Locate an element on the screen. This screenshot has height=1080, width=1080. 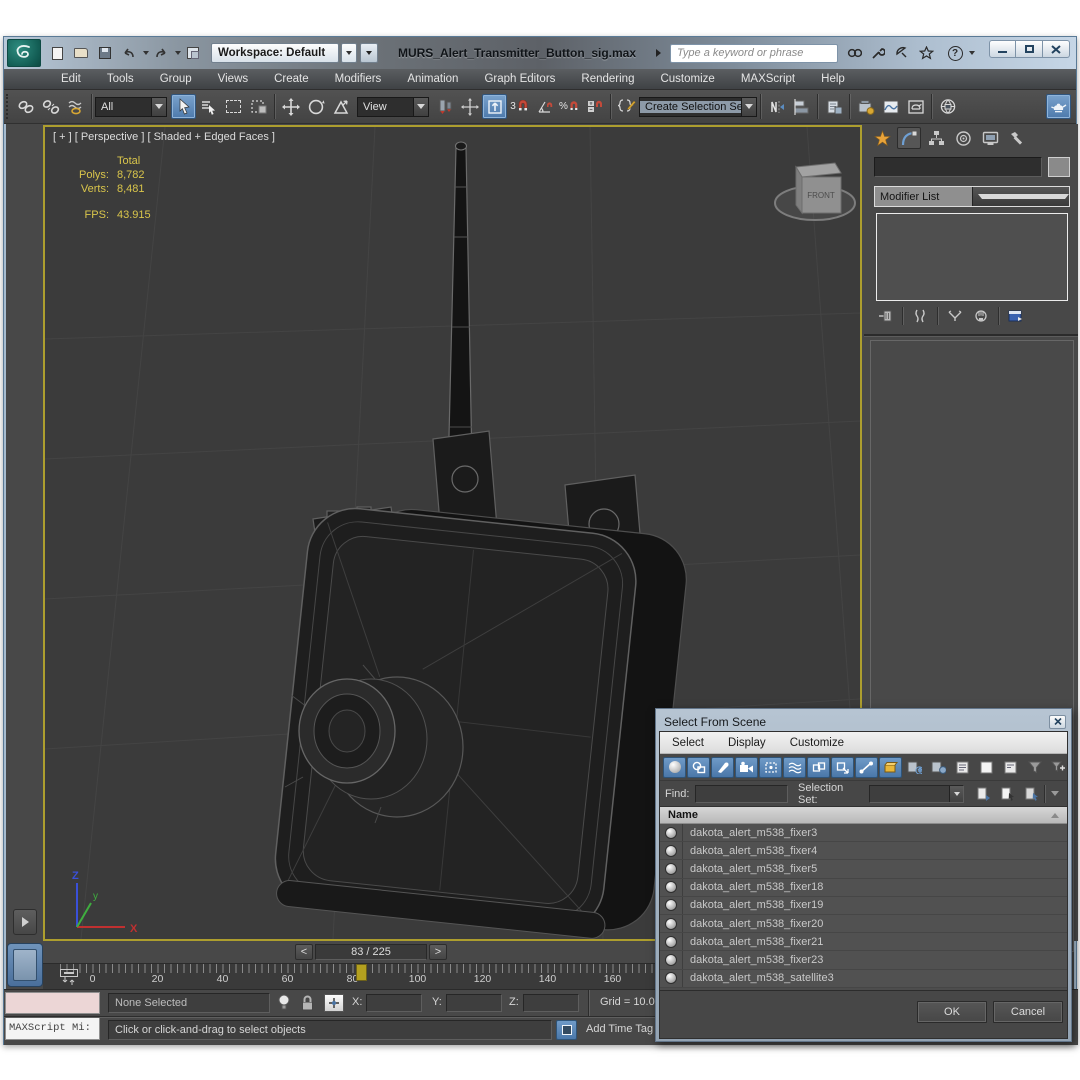
tab-display is located at coordinates (990, 138).